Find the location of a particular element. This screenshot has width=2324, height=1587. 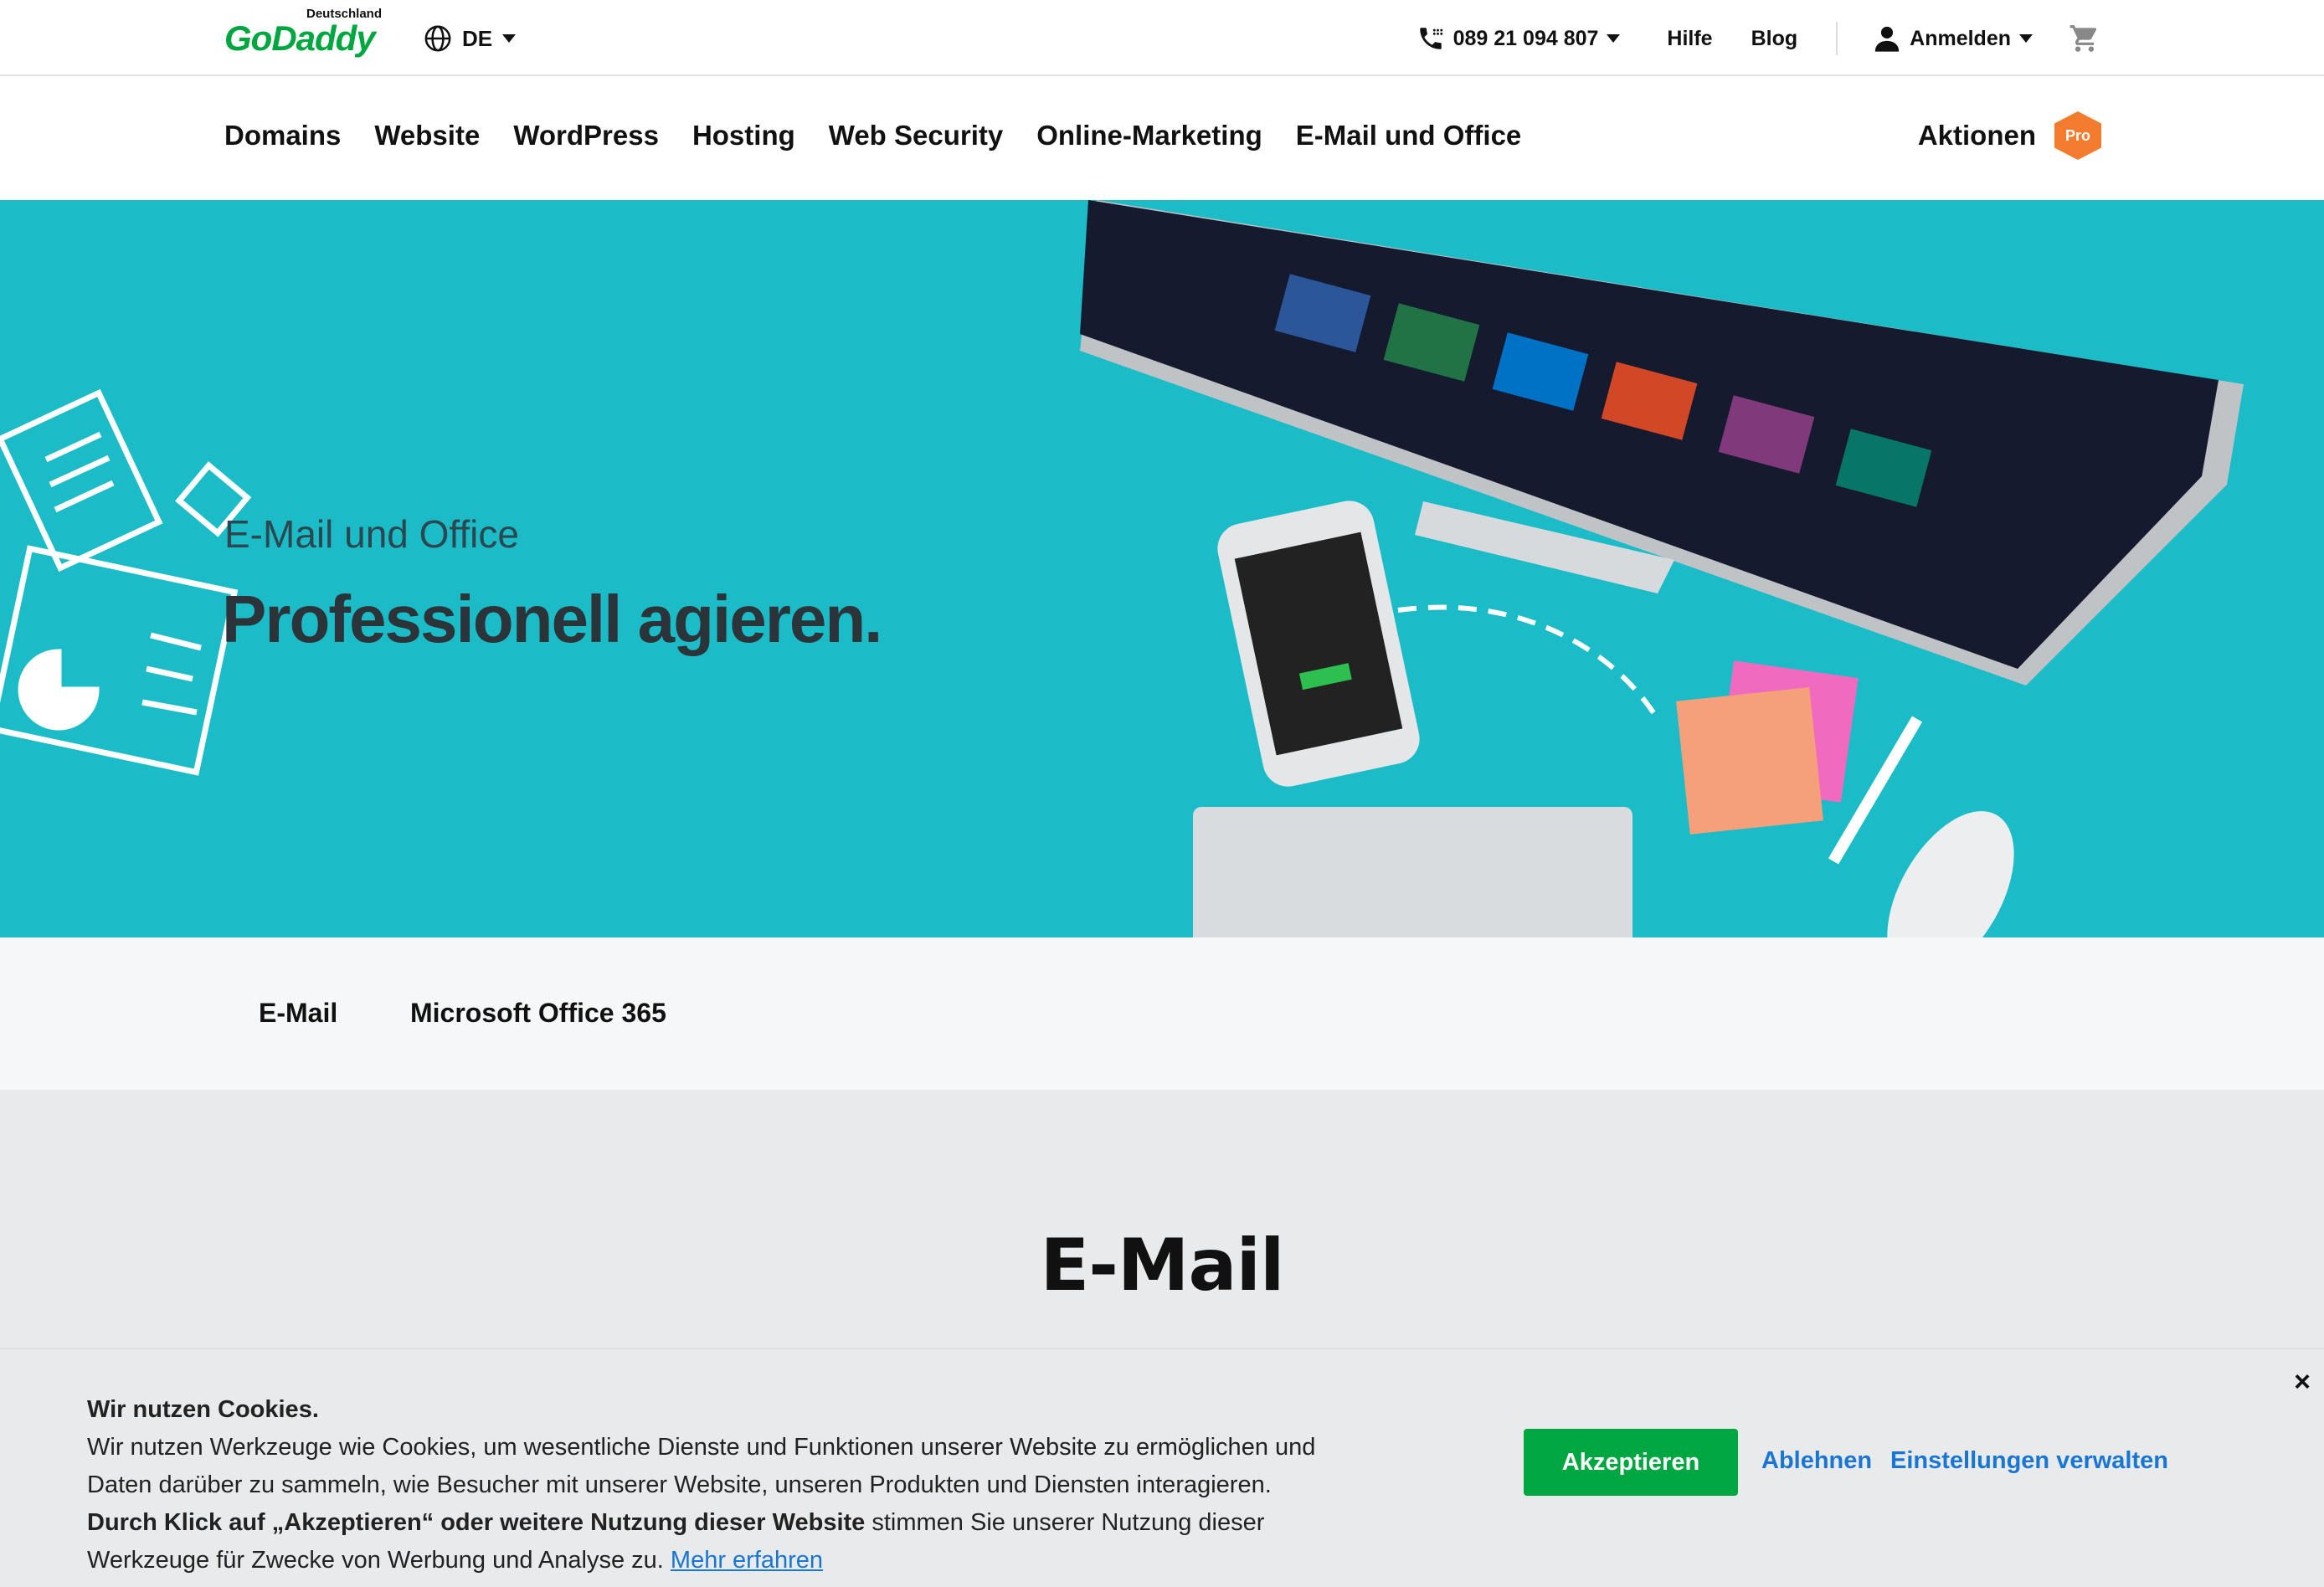

language-selector: DE is located at coordinates (471, 39).